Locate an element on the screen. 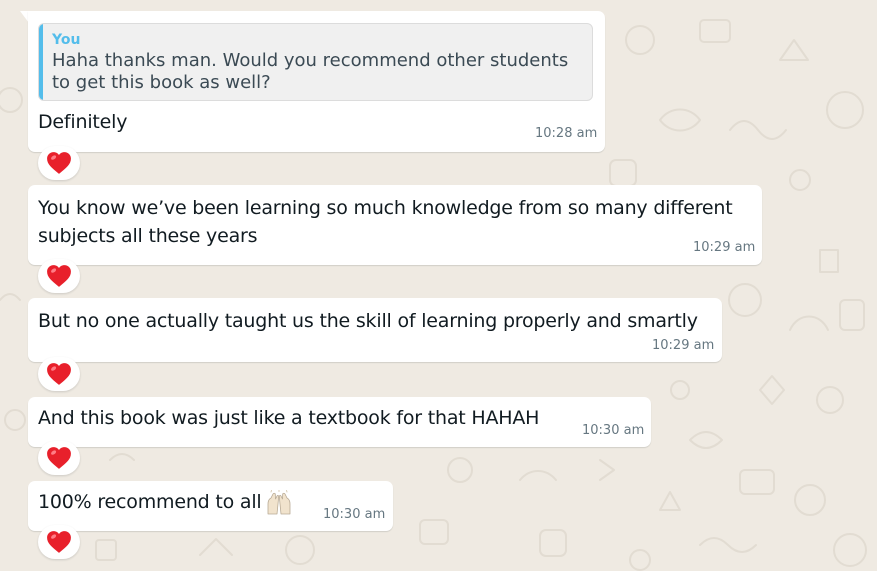  raising-hands-emoji is located at coordinates (279, 502).